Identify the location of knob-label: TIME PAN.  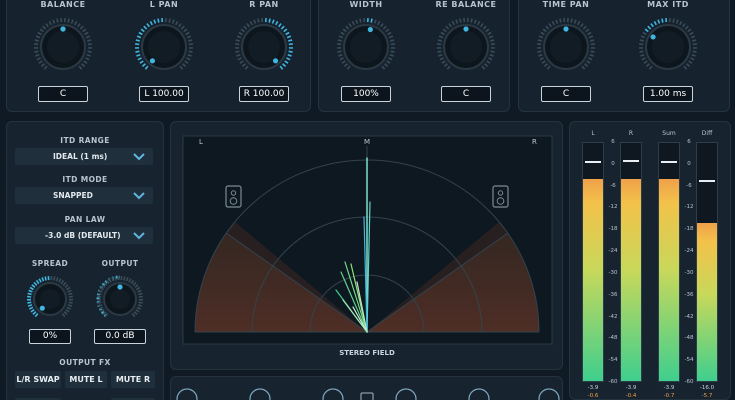
(566, 4).